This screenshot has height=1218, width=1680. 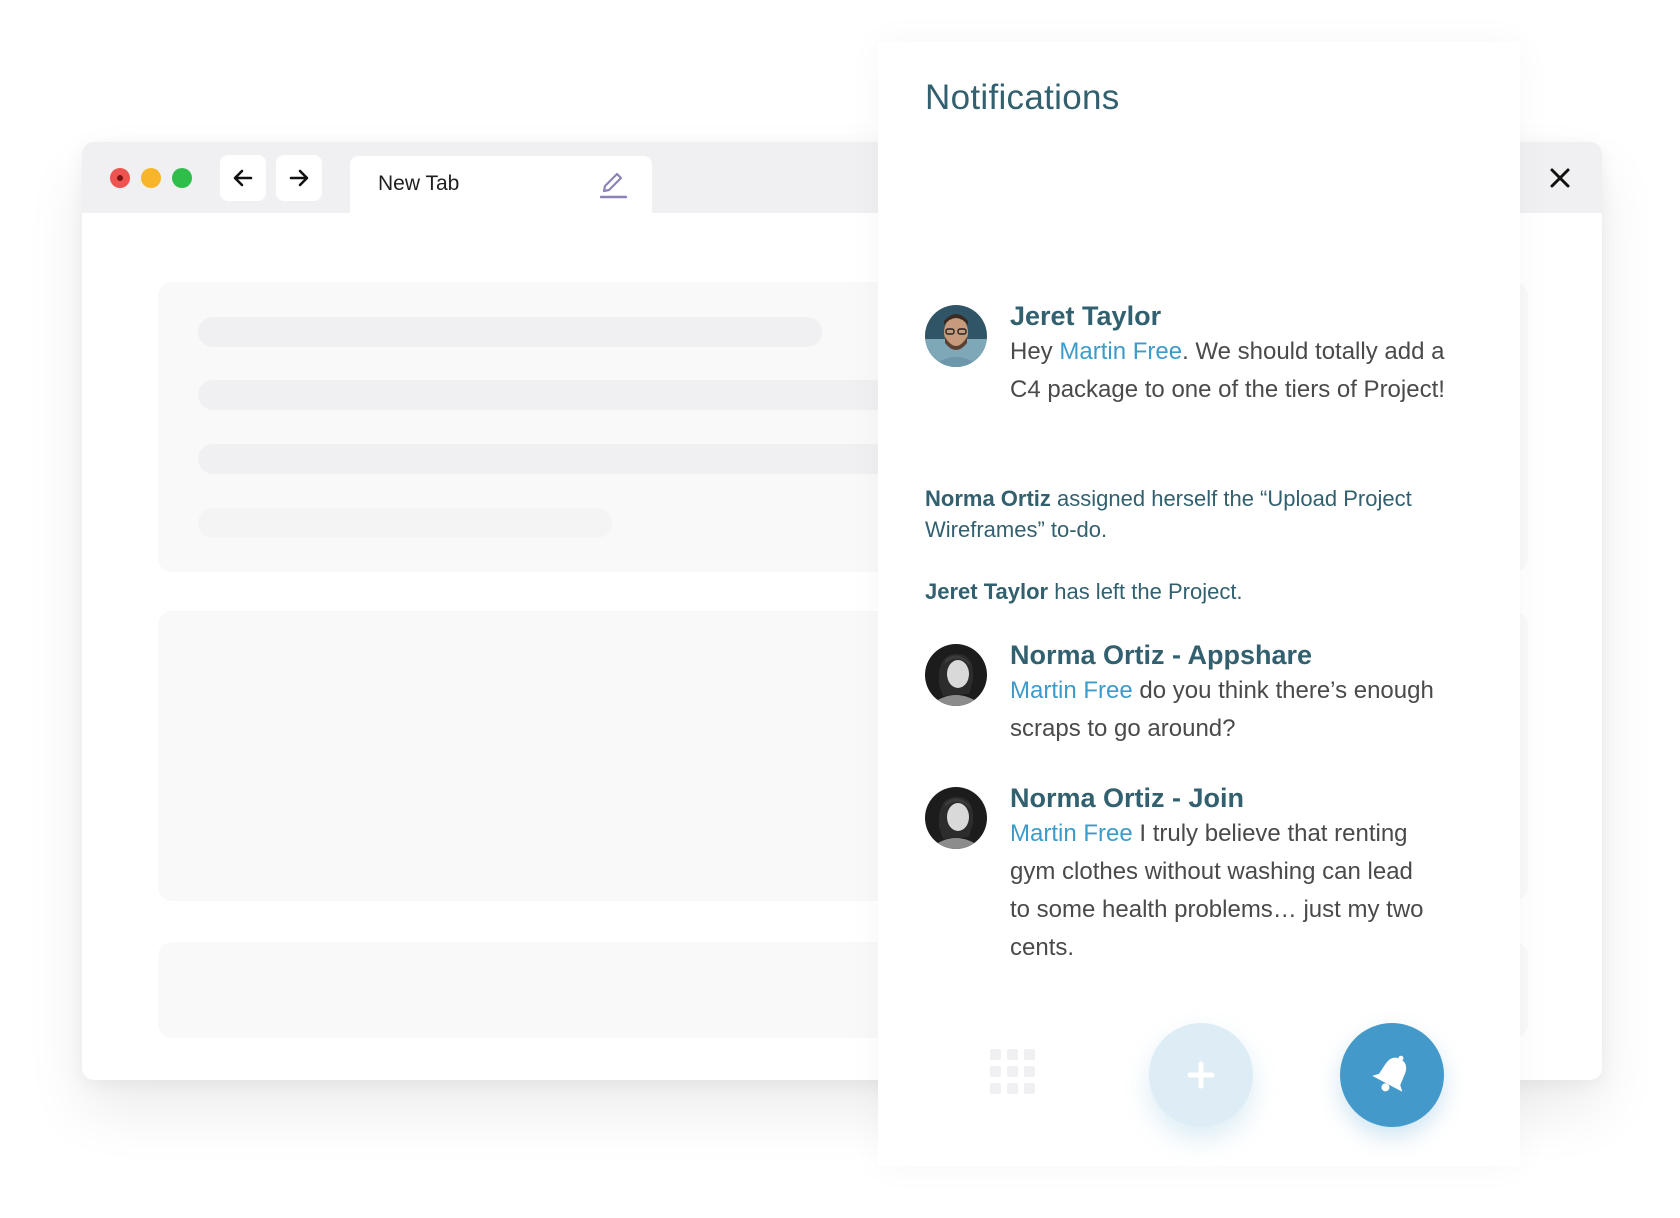 I want to click on arrow-right-icon, so click(x=299, y=178).